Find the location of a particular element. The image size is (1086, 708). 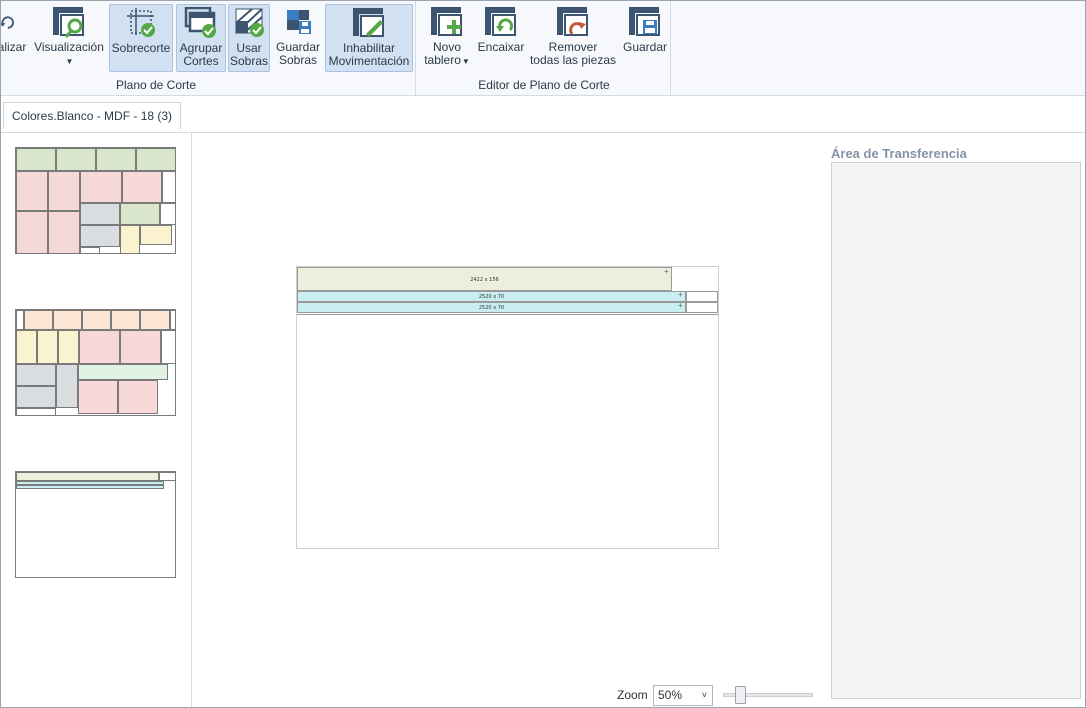

novo-tablero-button: Novo tablero▼ is located at coordinates (447, 38).